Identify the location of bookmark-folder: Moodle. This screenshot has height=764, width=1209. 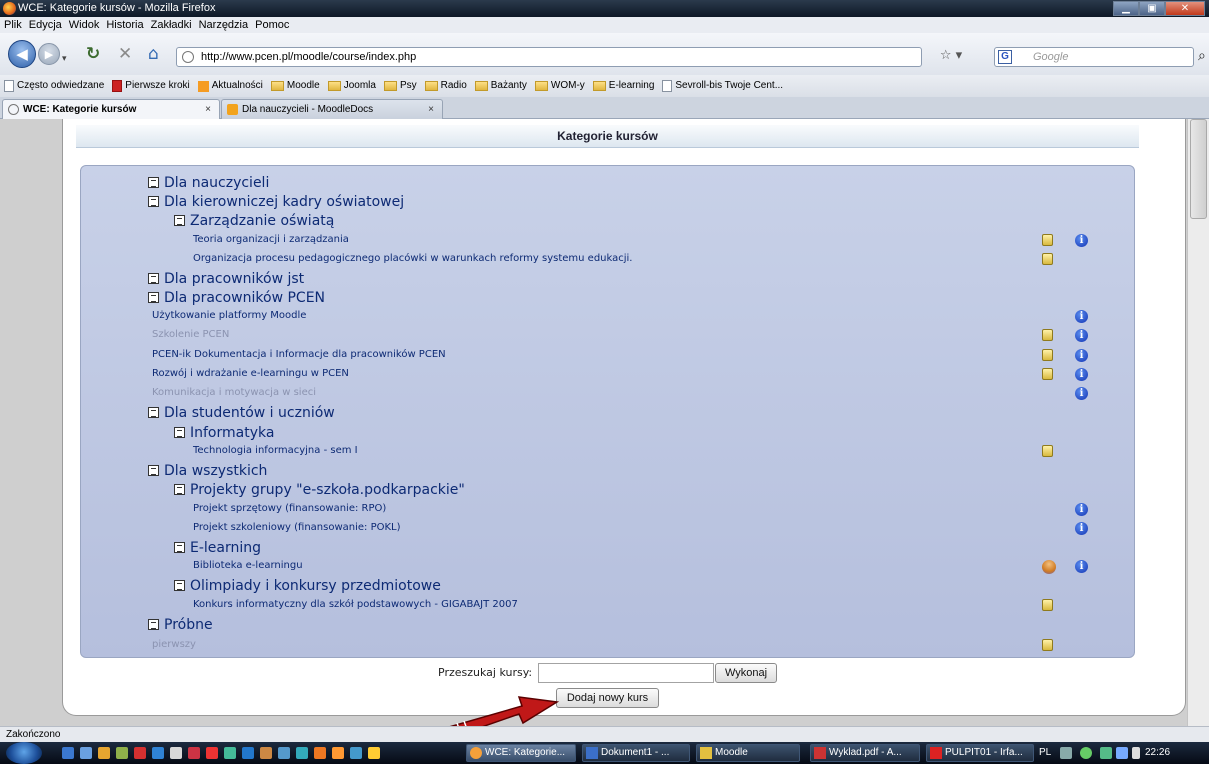
(295, 86).